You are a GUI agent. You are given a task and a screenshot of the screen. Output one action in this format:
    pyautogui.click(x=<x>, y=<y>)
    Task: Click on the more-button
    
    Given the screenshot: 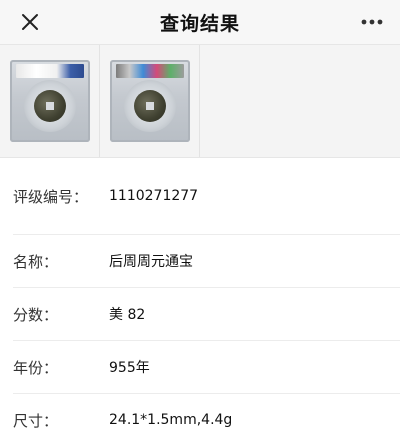 What is the action you would take?
    pyautogui.click(x=372, y=22)
    